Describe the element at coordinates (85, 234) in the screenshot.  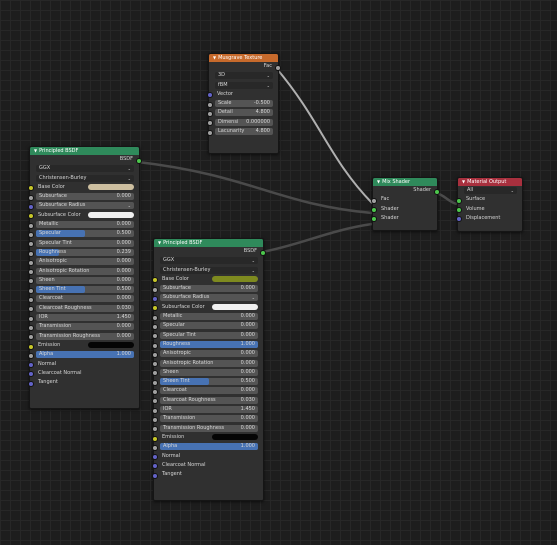
I see `specular-field: Specular 0.500` at that location.